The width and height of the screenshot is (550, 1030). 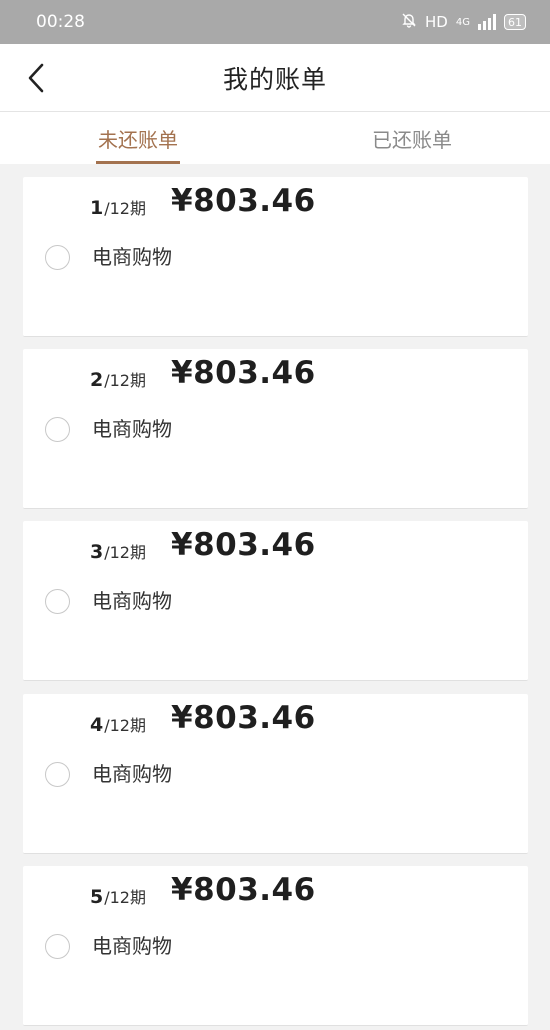 What do you see at coordinates (275, 257) in the screenshot?
I see `bill-card: 1 /12期 ¥803.46 电商购物` at bounding box center [275, 257].